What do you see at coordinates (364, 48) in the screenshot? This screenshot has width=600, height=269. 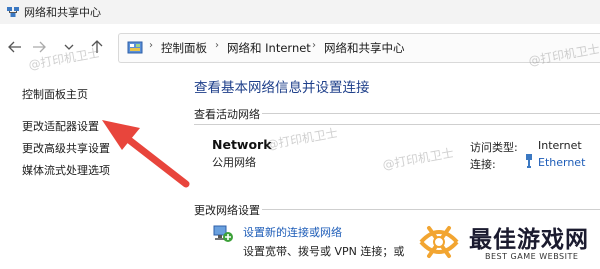 I see `breadcrumb-item-network-sharing-center: 网络和共享中心` at bounding box center [364, 48].